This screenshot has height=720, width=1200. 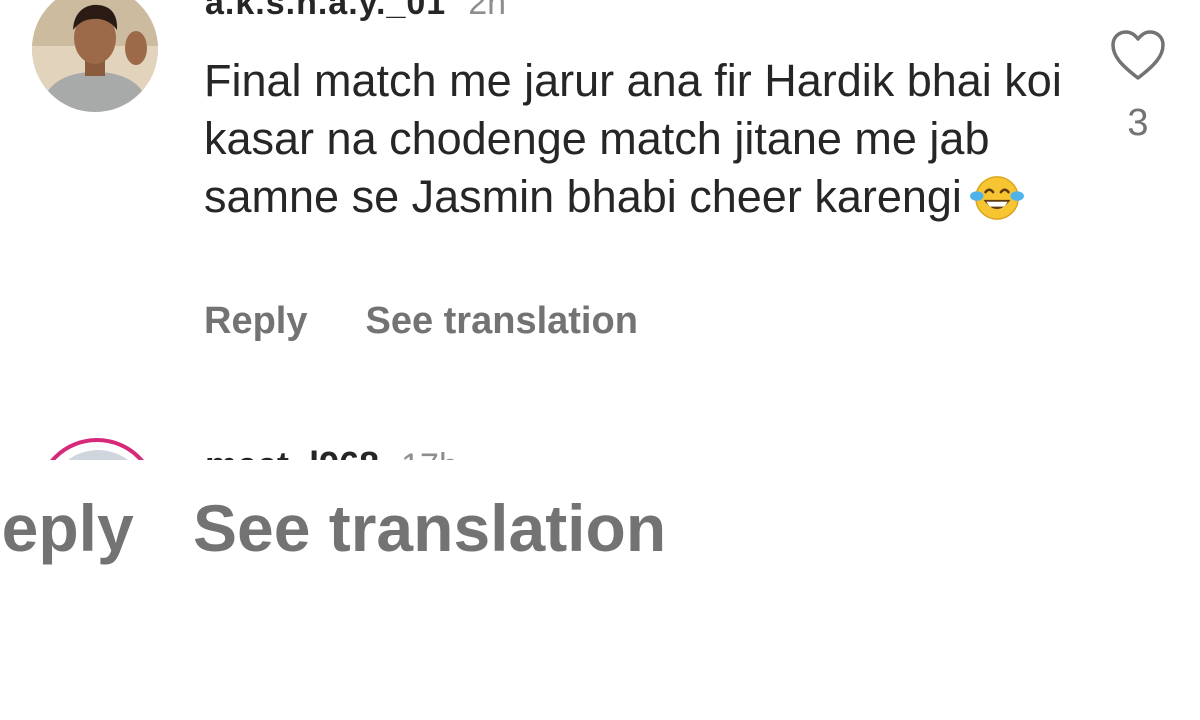 I want to click on laughing-tears-emoji-icon, so click(x=996, y=198).